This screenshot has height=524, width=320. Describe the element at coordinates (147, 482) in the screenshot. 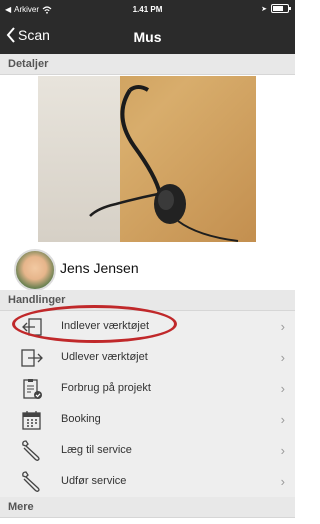

I see `action-row-perform-service: Udfør service ›` at that location.